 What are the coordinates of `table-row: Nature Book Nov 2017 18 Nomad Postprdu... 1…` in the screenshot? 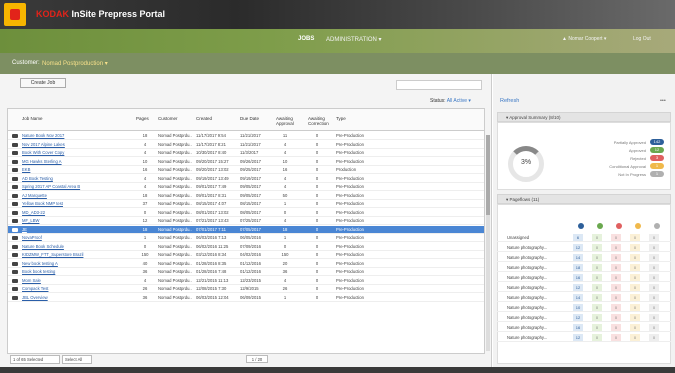 It's located at (246, 136).